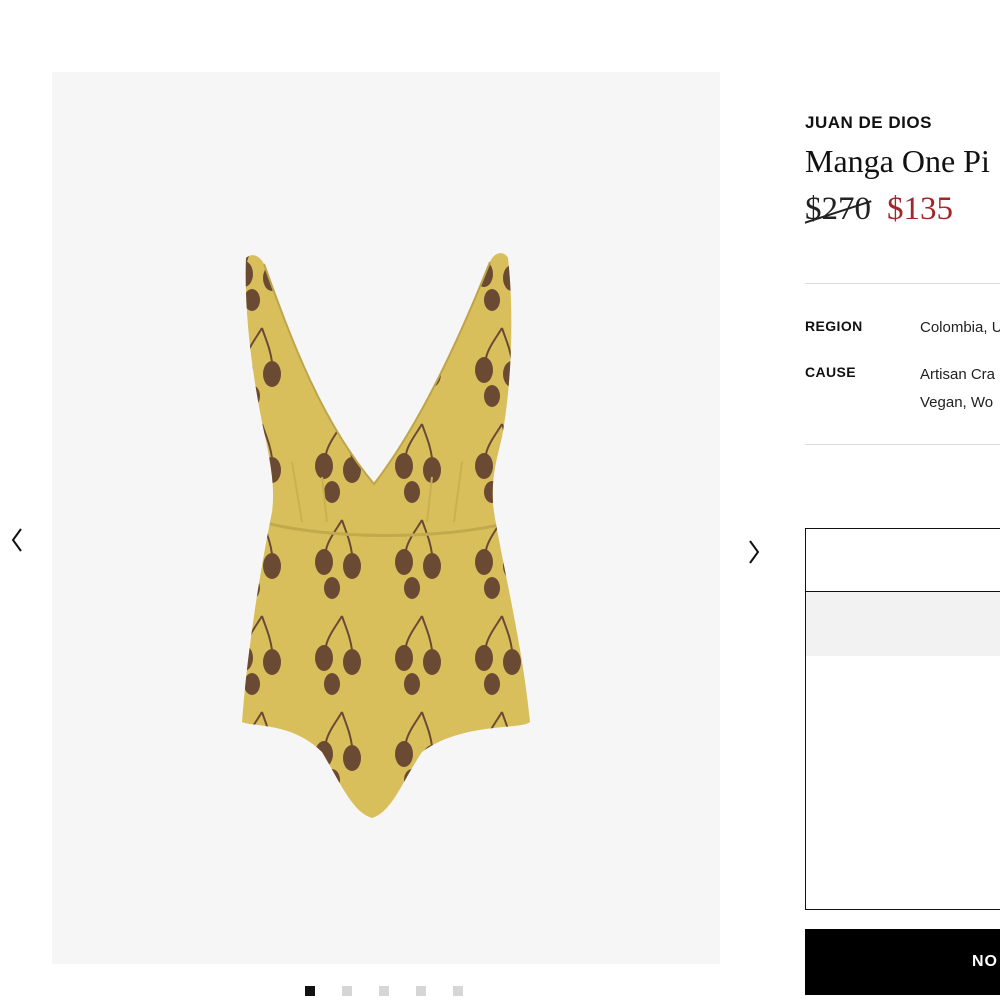 The image size is (1000, 1000). Describe the element at coordinates (838, 209) in the screenshot. I see `original-price: $270` at that location.